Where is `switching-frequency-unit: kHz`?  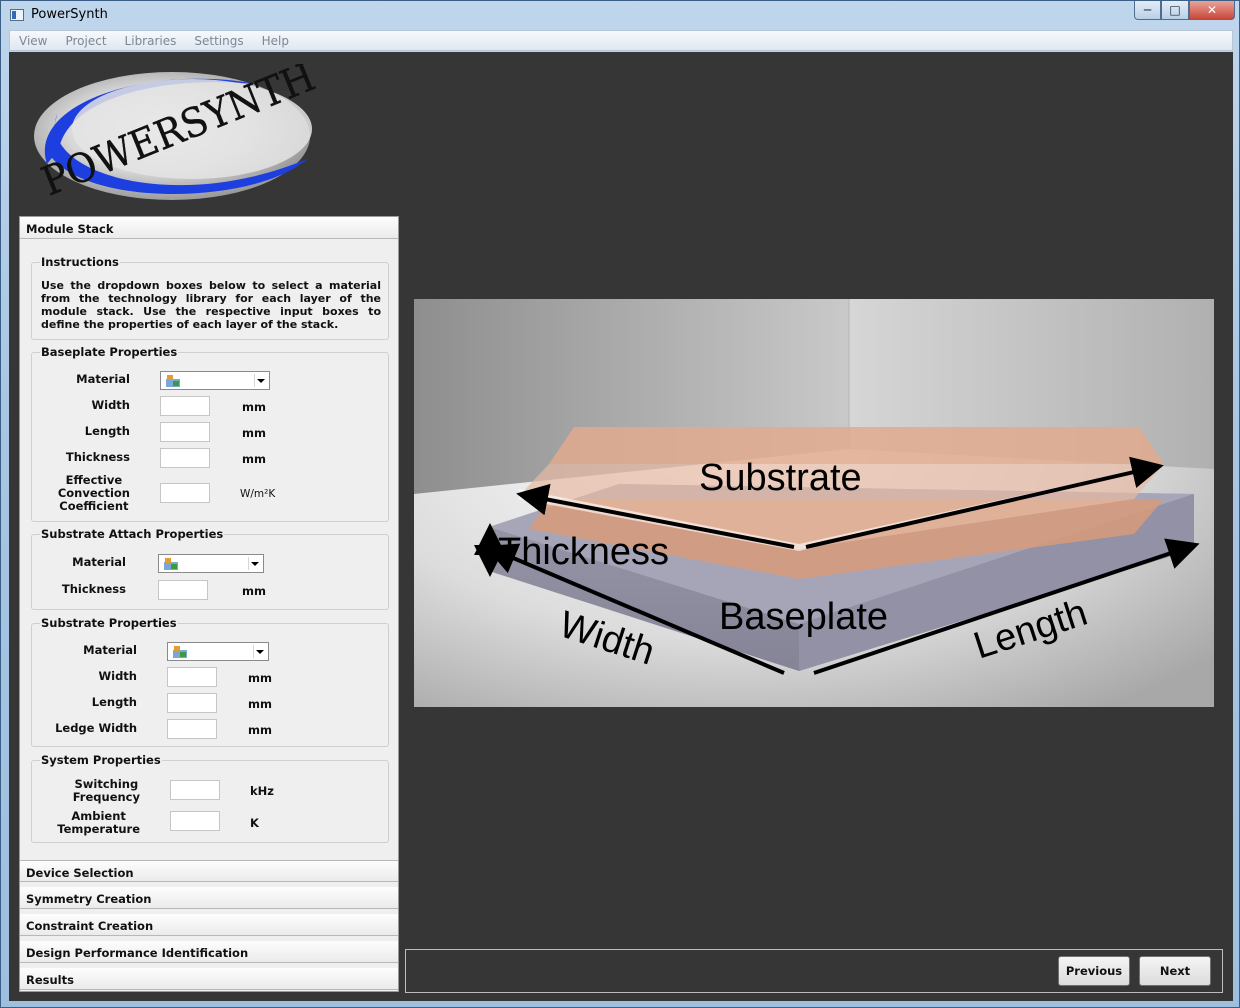 switching-frequency-unit: kHz is located at coordinates (262, 791).